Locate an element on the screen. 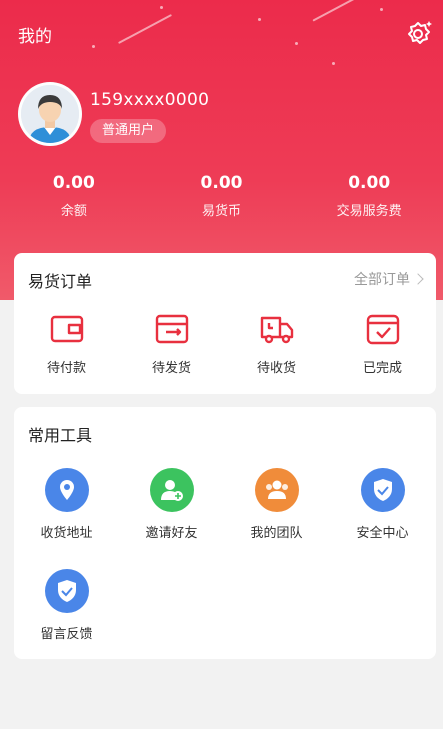 The width and height of the screenshot is (443, 729). user-level-badge: 普通用户 is located at coordinates (128, 131).